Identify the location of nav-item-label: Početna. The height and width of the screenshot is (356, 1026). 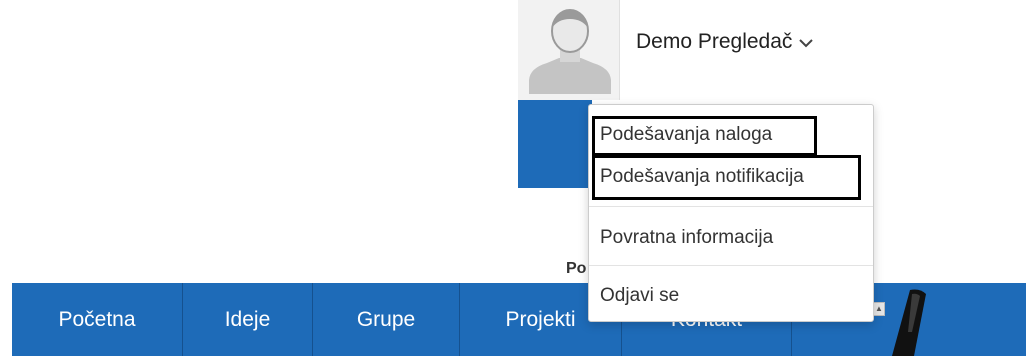
(97, 319).